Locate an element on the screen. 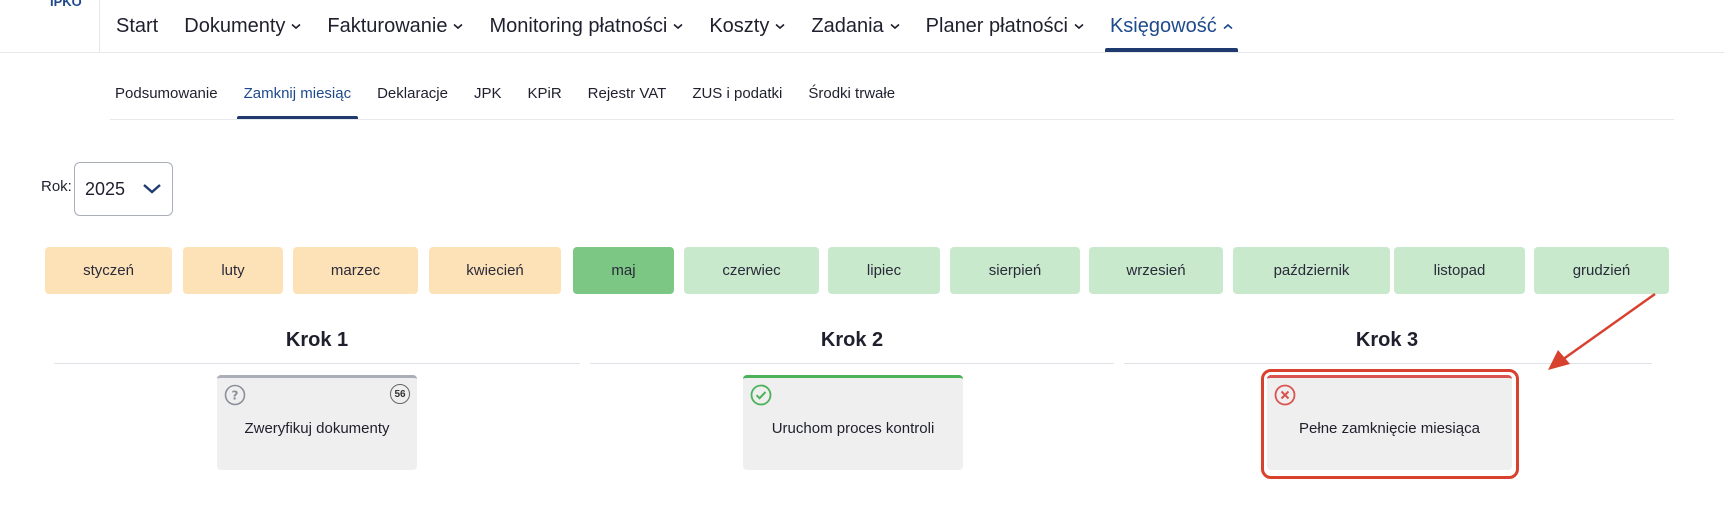  topnav-monitoring-platnosci: Monitoring płatności is located at coordinates (586, 26).